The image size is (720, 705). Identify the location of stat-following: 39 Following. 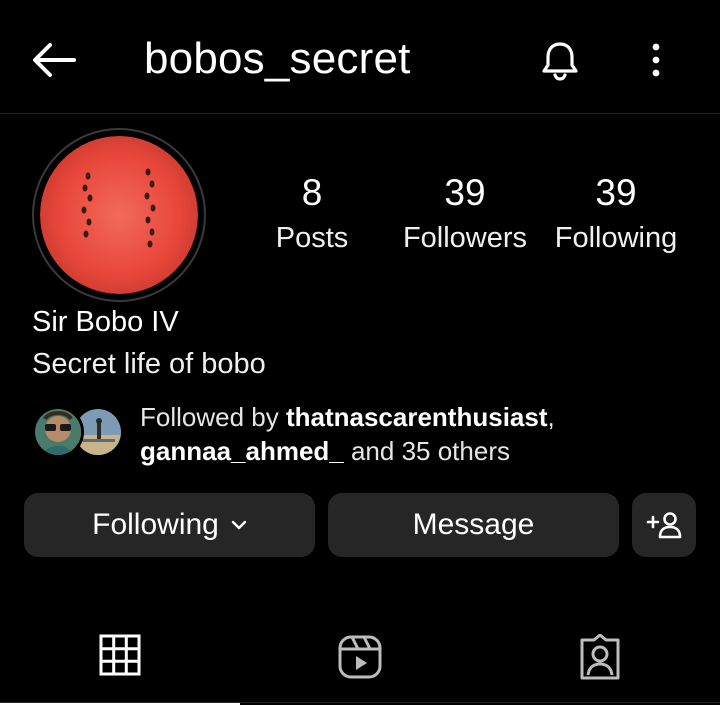
(616, 213).